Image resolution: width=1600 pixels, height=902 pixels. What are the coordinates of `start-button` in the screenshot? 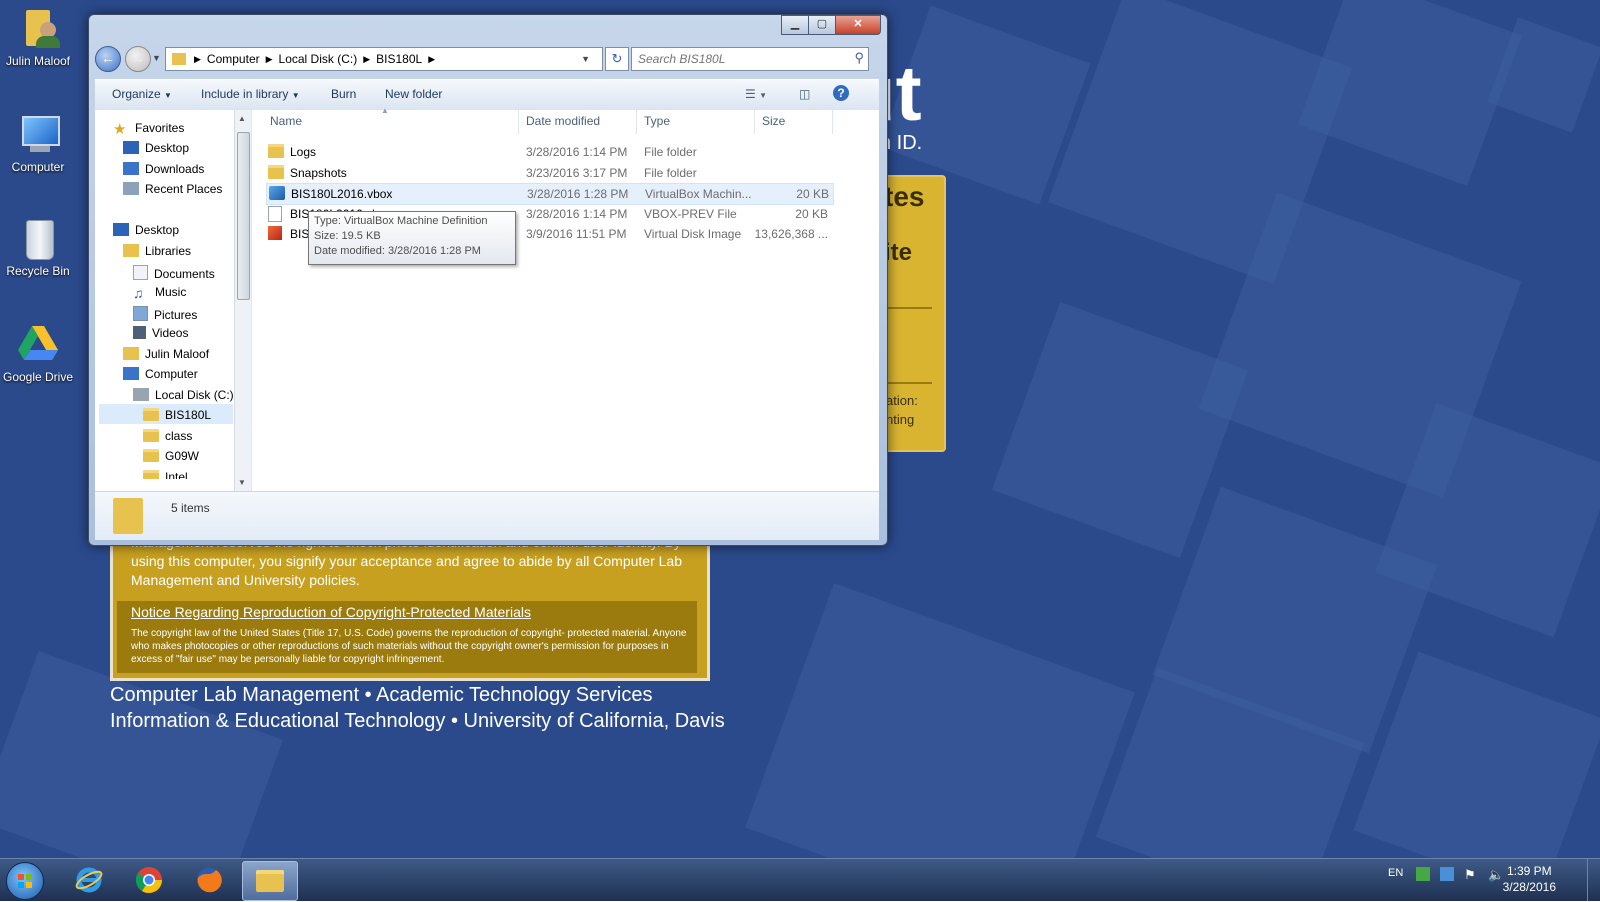 It's located at (25, 881).